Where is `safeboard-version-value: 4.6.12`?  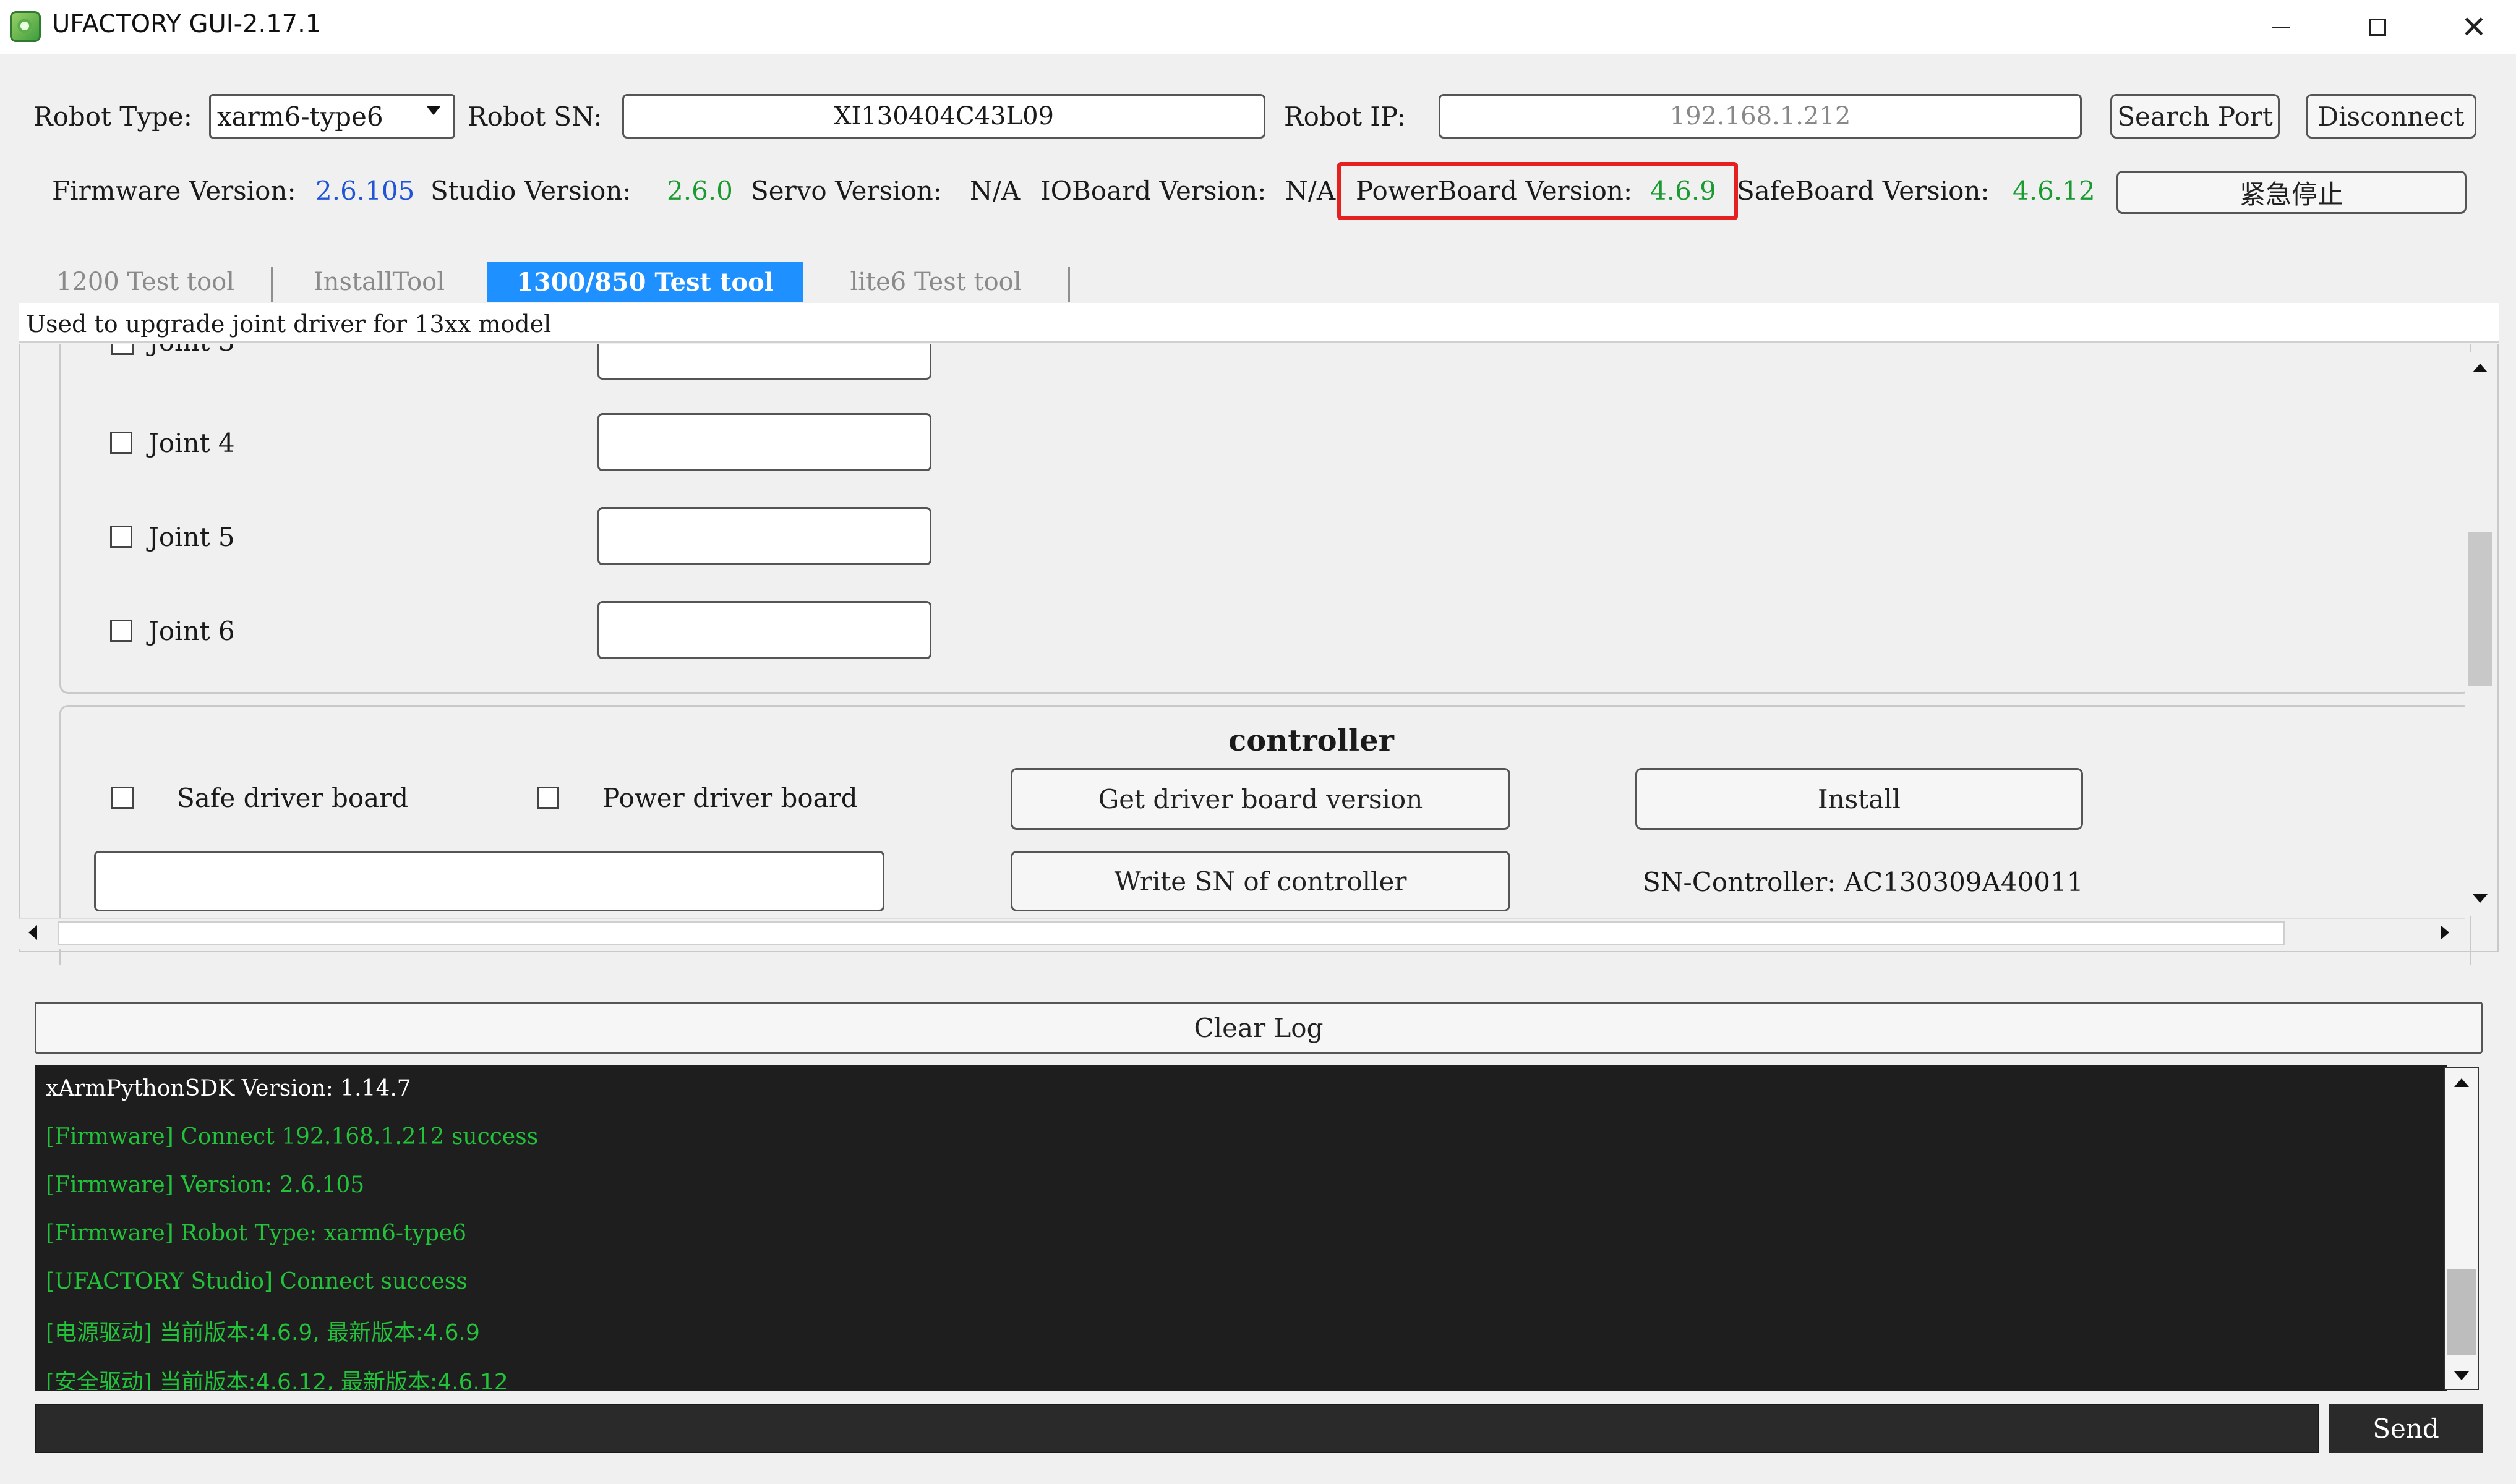 safeboard-version-value: 4.6.12 is located at coordinates (2054, 191).